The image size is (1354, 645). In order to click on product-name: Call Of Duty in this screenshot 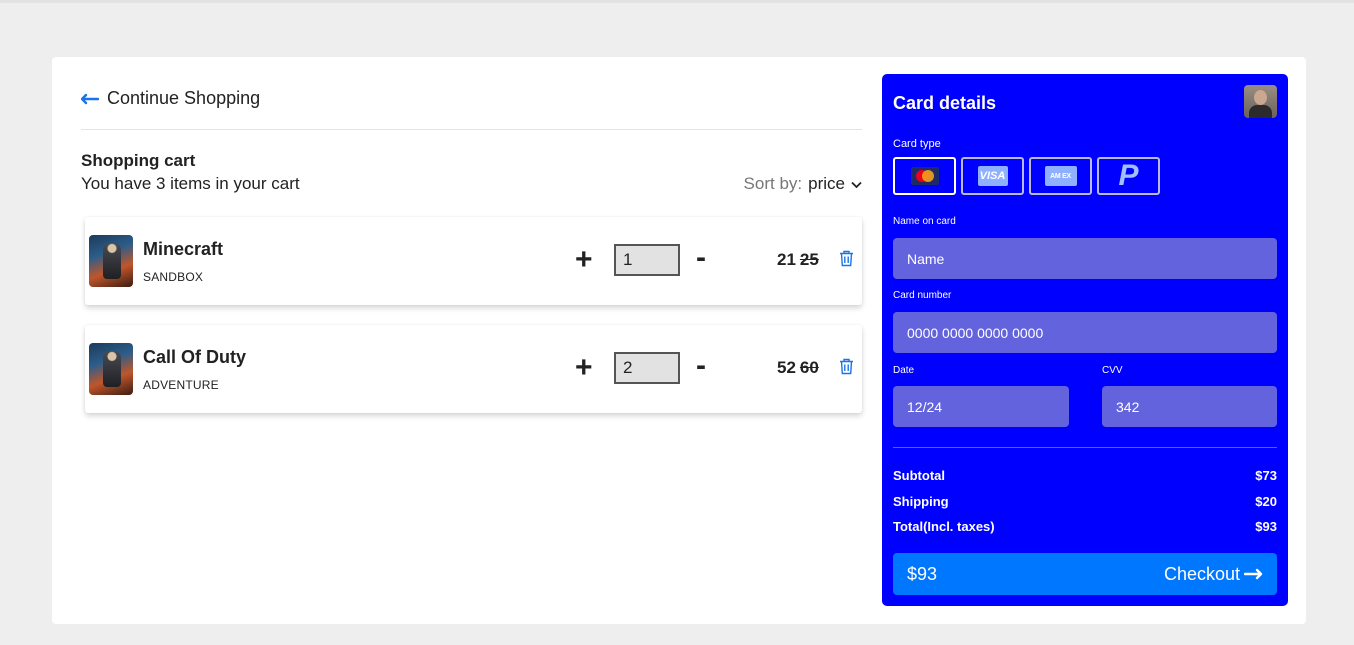, I will do `click(195, 357)`.